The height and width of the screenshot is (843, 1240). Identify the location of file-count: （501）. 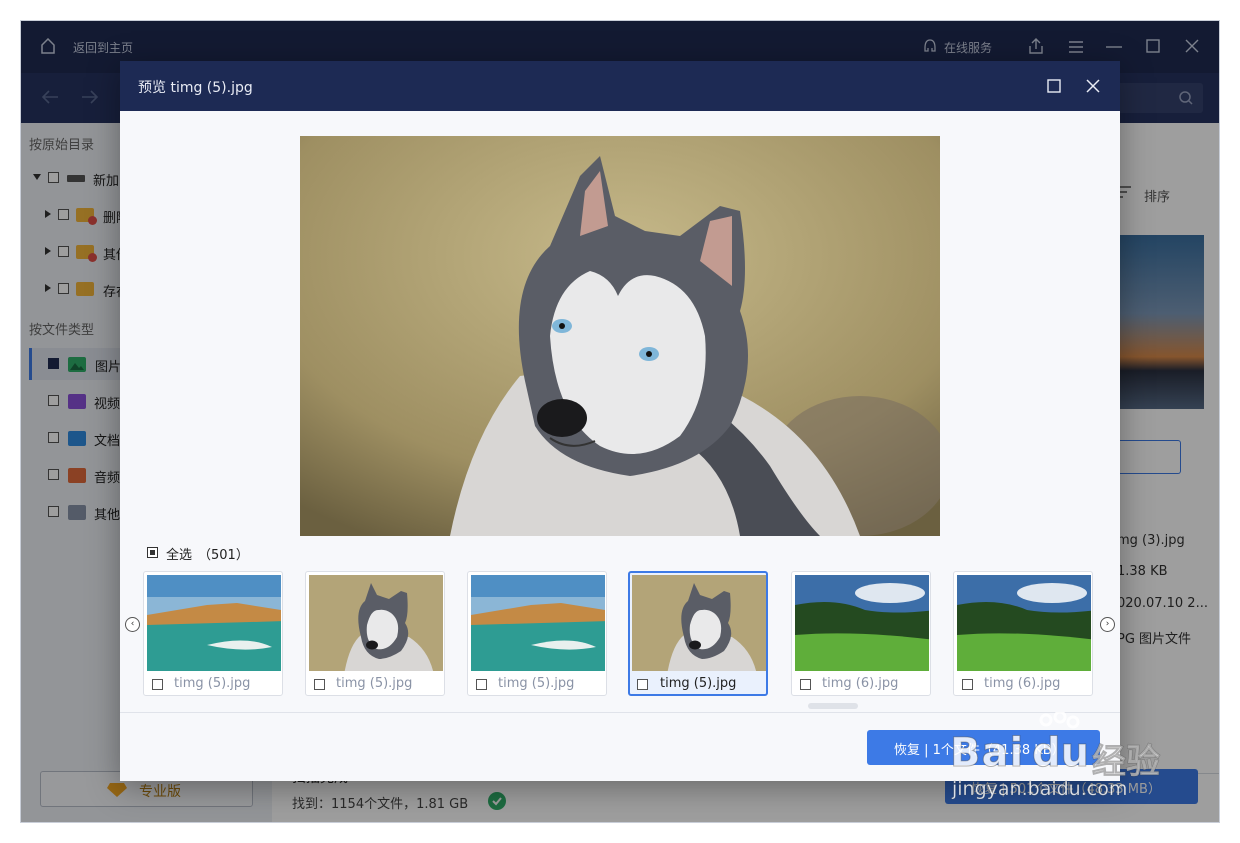
(223, 555).